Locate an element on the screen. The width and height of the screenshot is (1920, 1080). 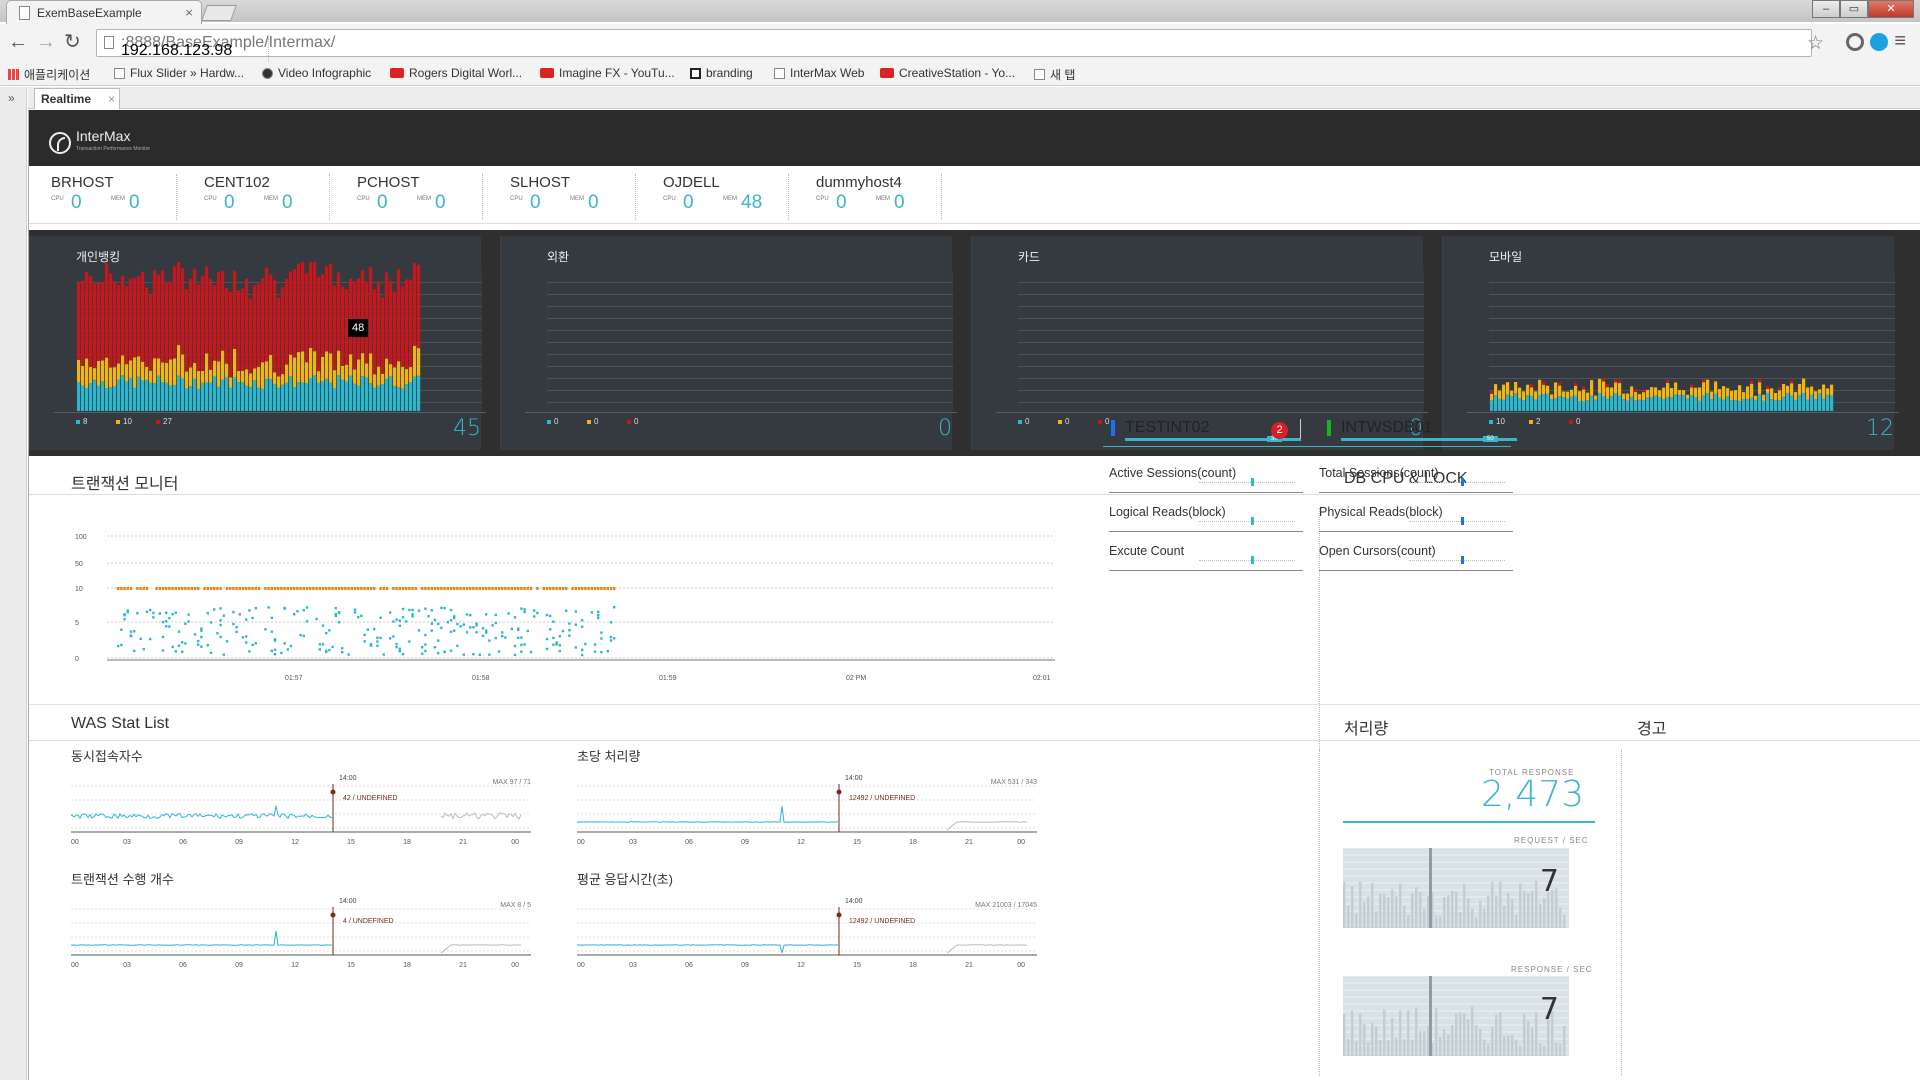
close-window-icon: ✕ is located at coordinates (1891, 9).